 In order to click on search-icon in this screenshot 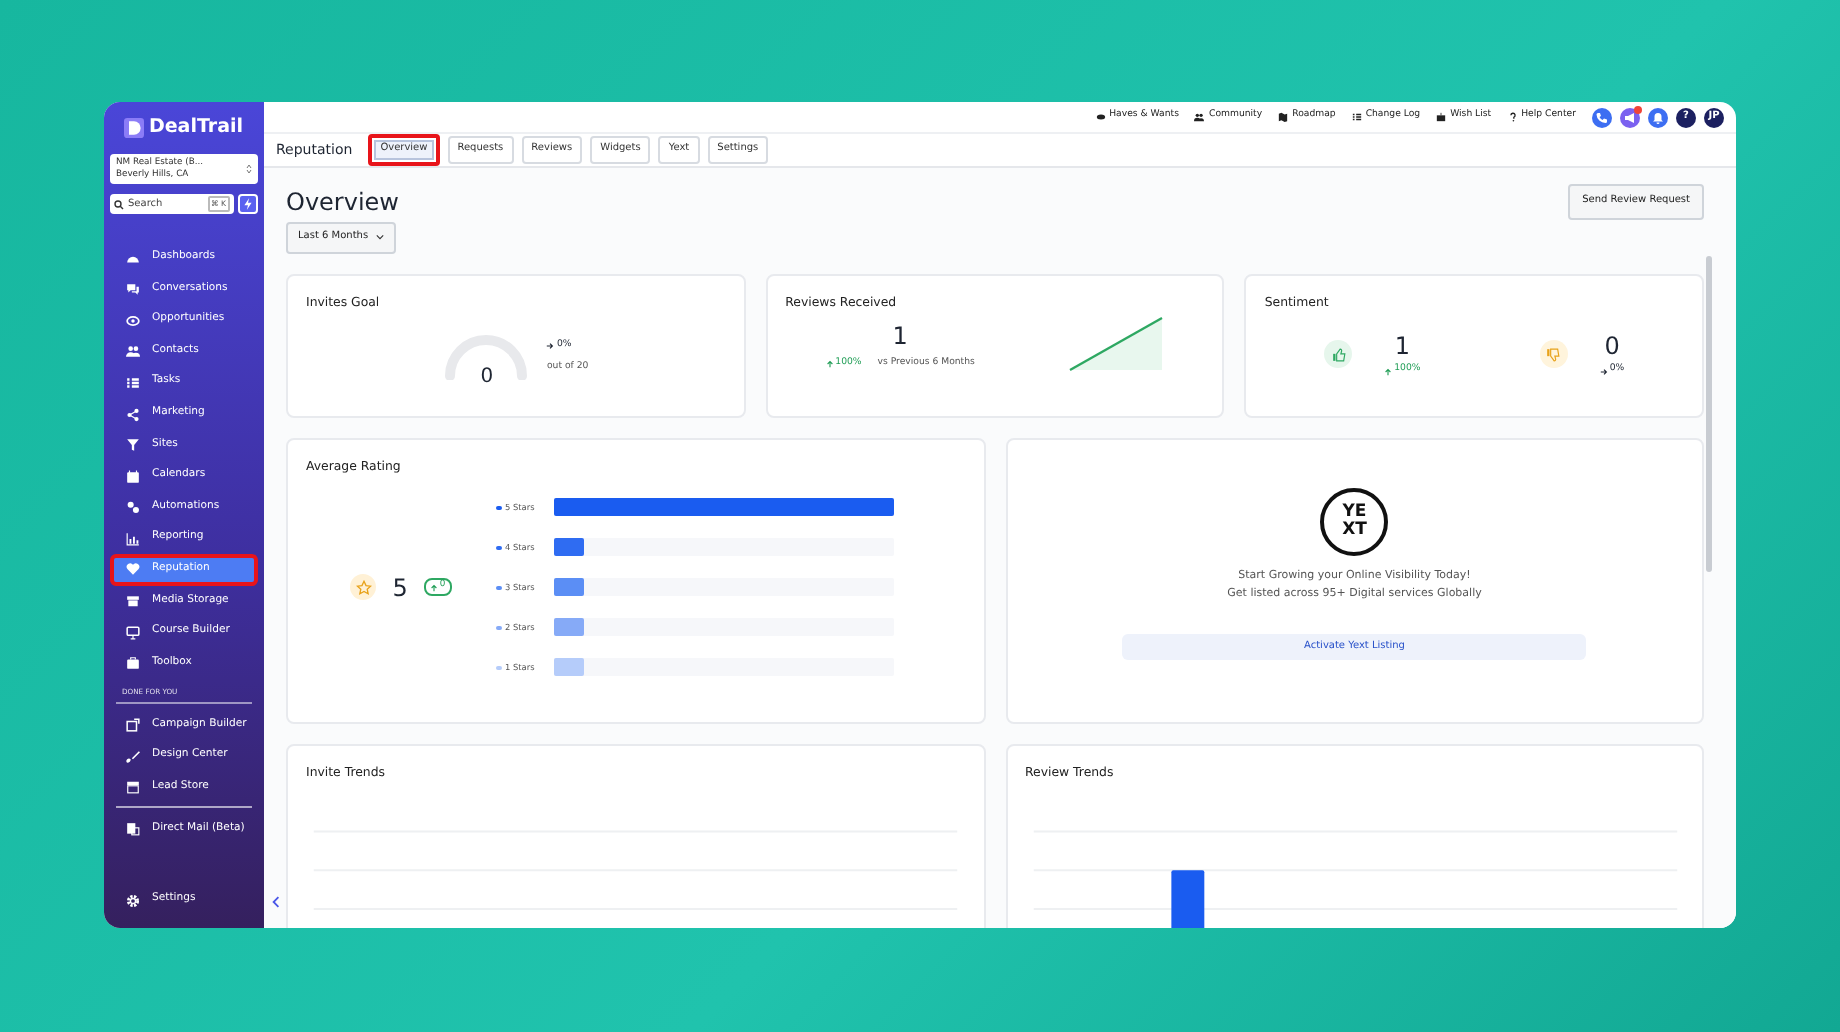, I will do `click(119, 204)`.